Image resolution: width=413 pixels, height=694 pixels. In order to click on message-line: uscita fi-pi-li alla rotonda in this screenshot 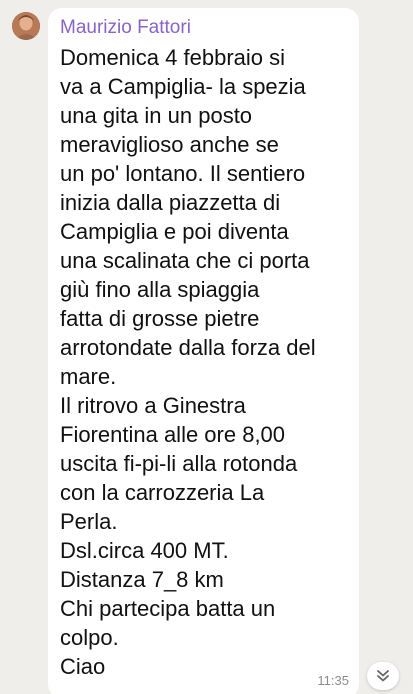, I will do `click(179, 463)`.